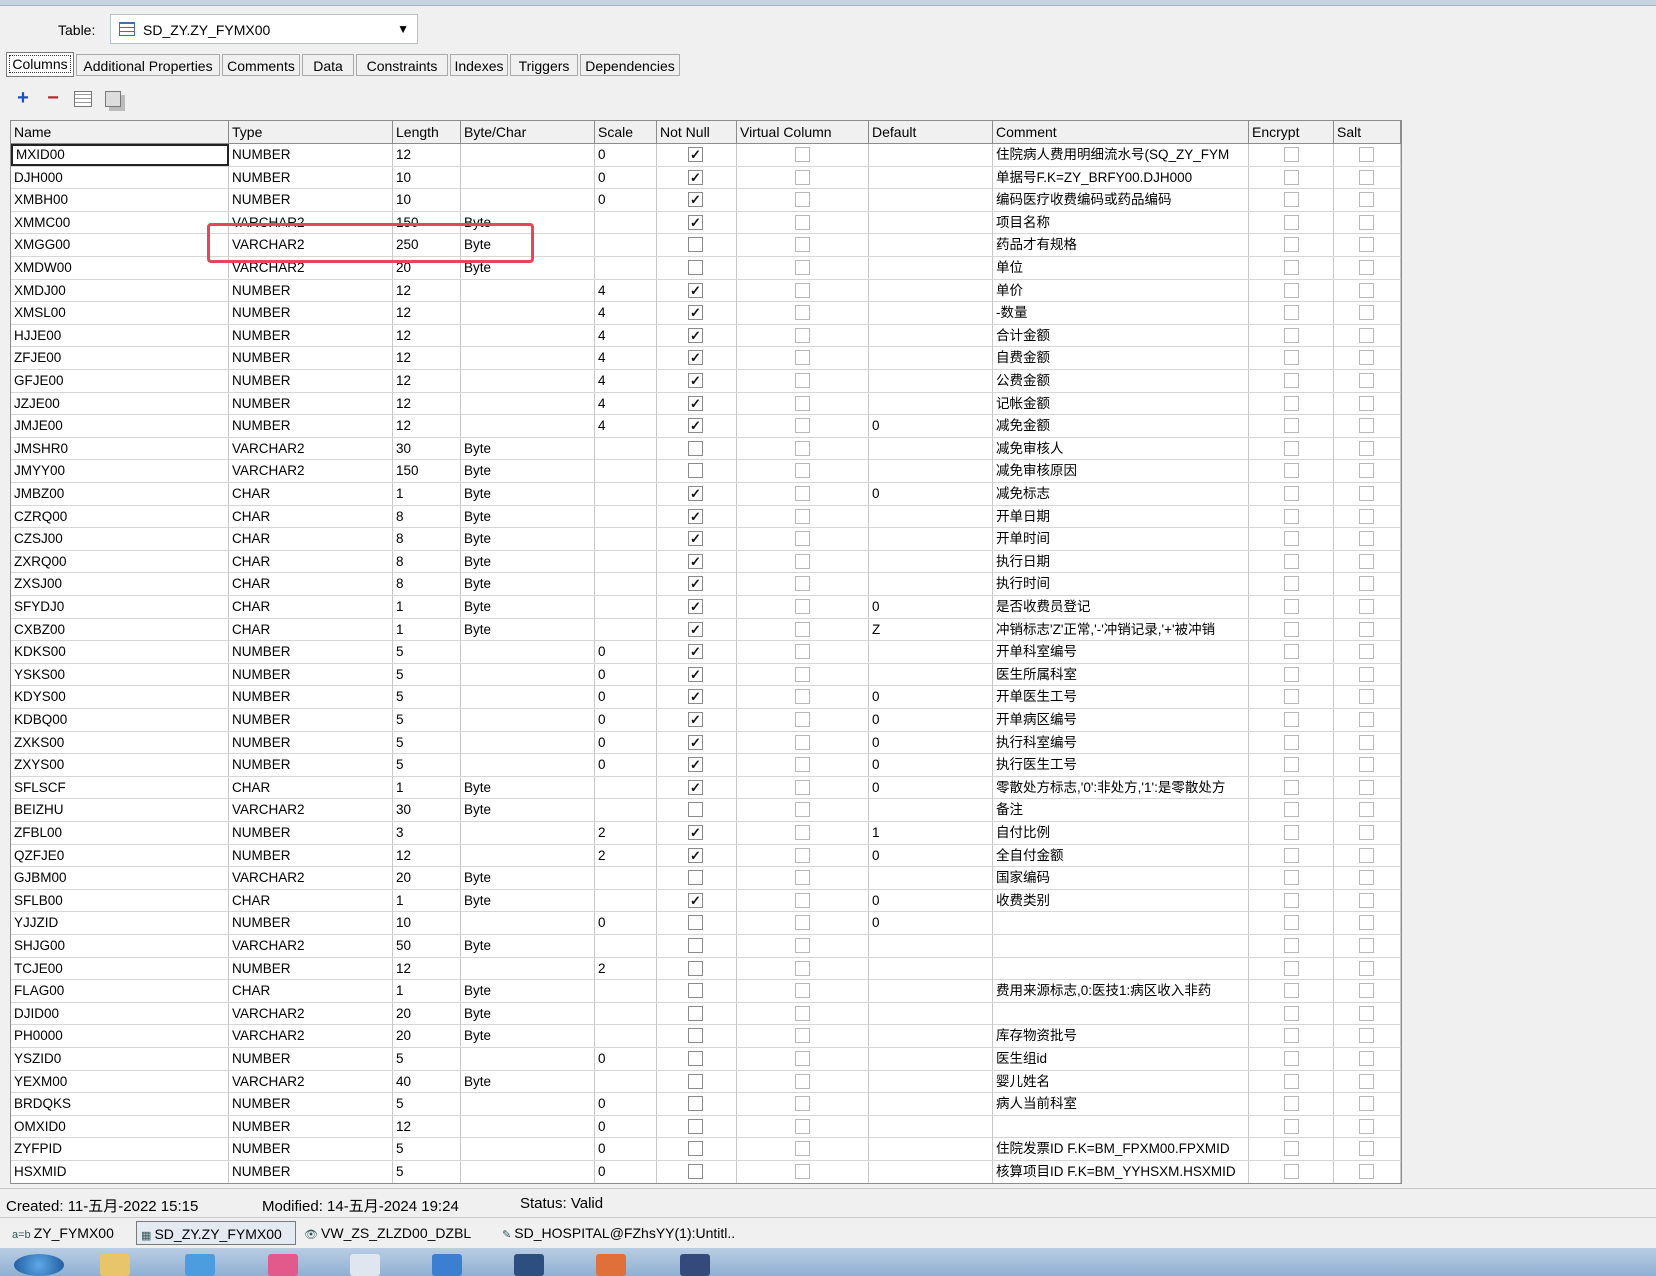  What do you see at coordinates (706, 562) in the screenshot?
I see `table-row: ZXRQ00 CHAR 8 Byte ✓ 执行日期` at bounding box center [706, 562].